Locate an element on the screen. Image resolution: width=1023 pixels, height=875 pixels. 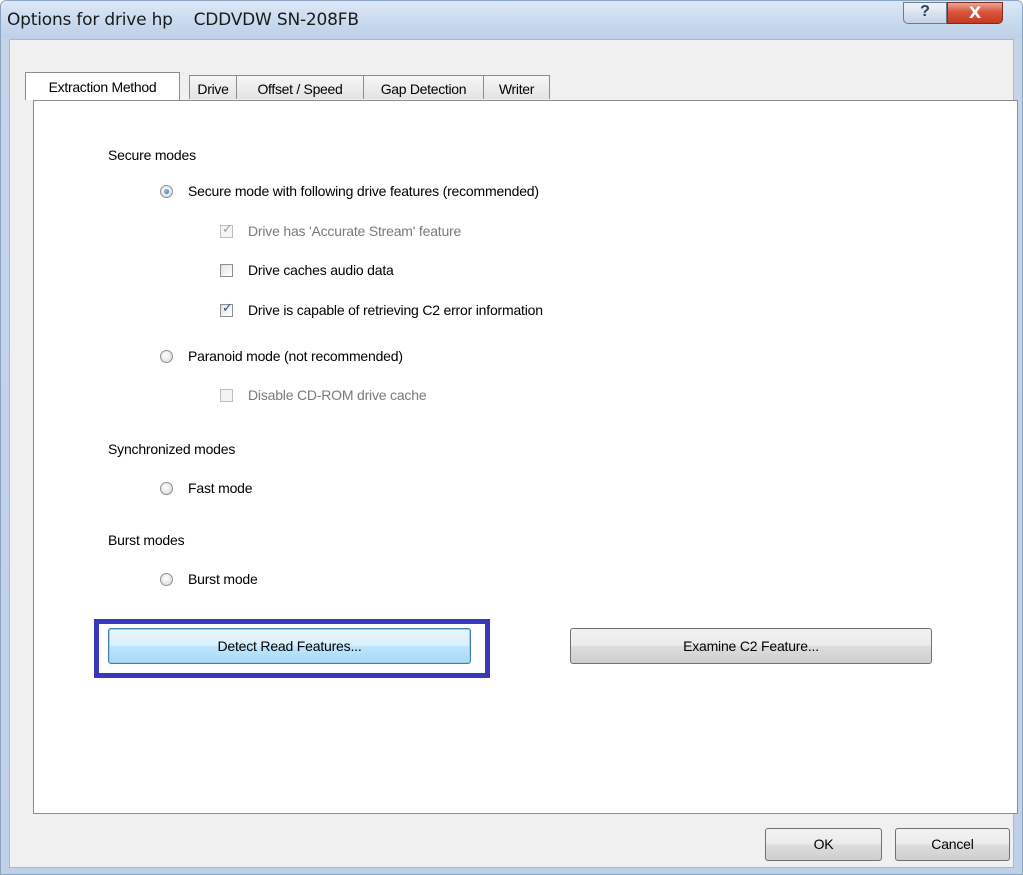
disable-cache-label: Disable CD-ROM drive cache is located at coordinates (337, 395).